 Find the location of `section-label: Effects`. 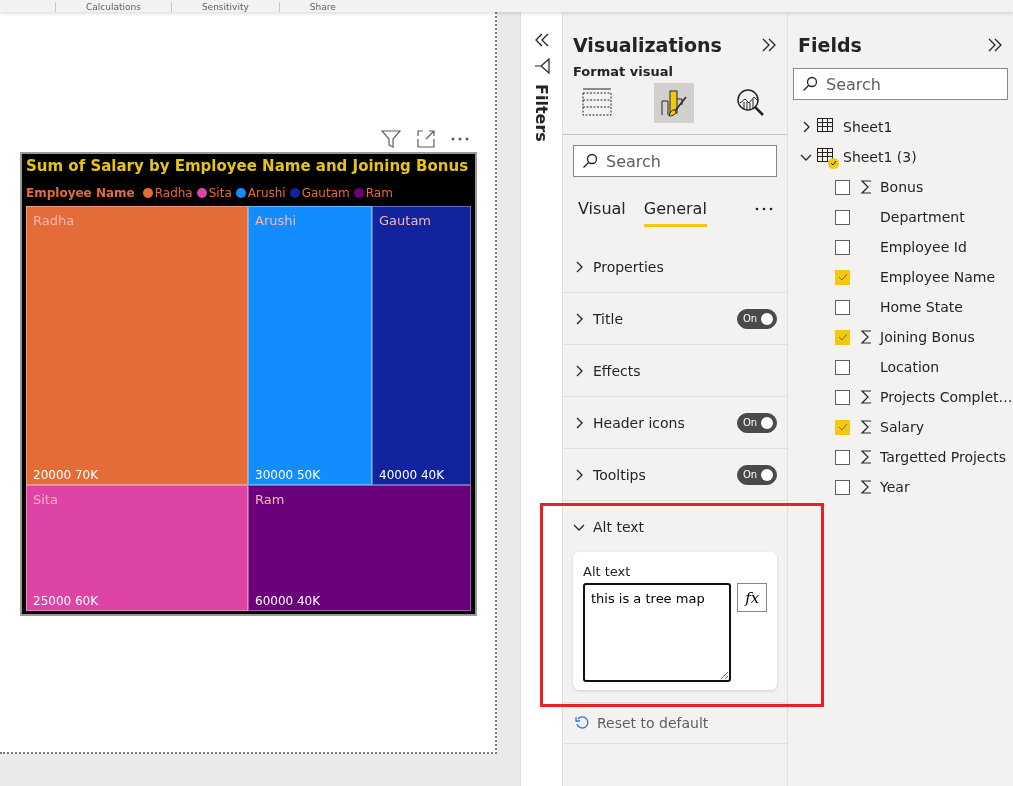

section-label: Effects is located at coordinates (685, 370).